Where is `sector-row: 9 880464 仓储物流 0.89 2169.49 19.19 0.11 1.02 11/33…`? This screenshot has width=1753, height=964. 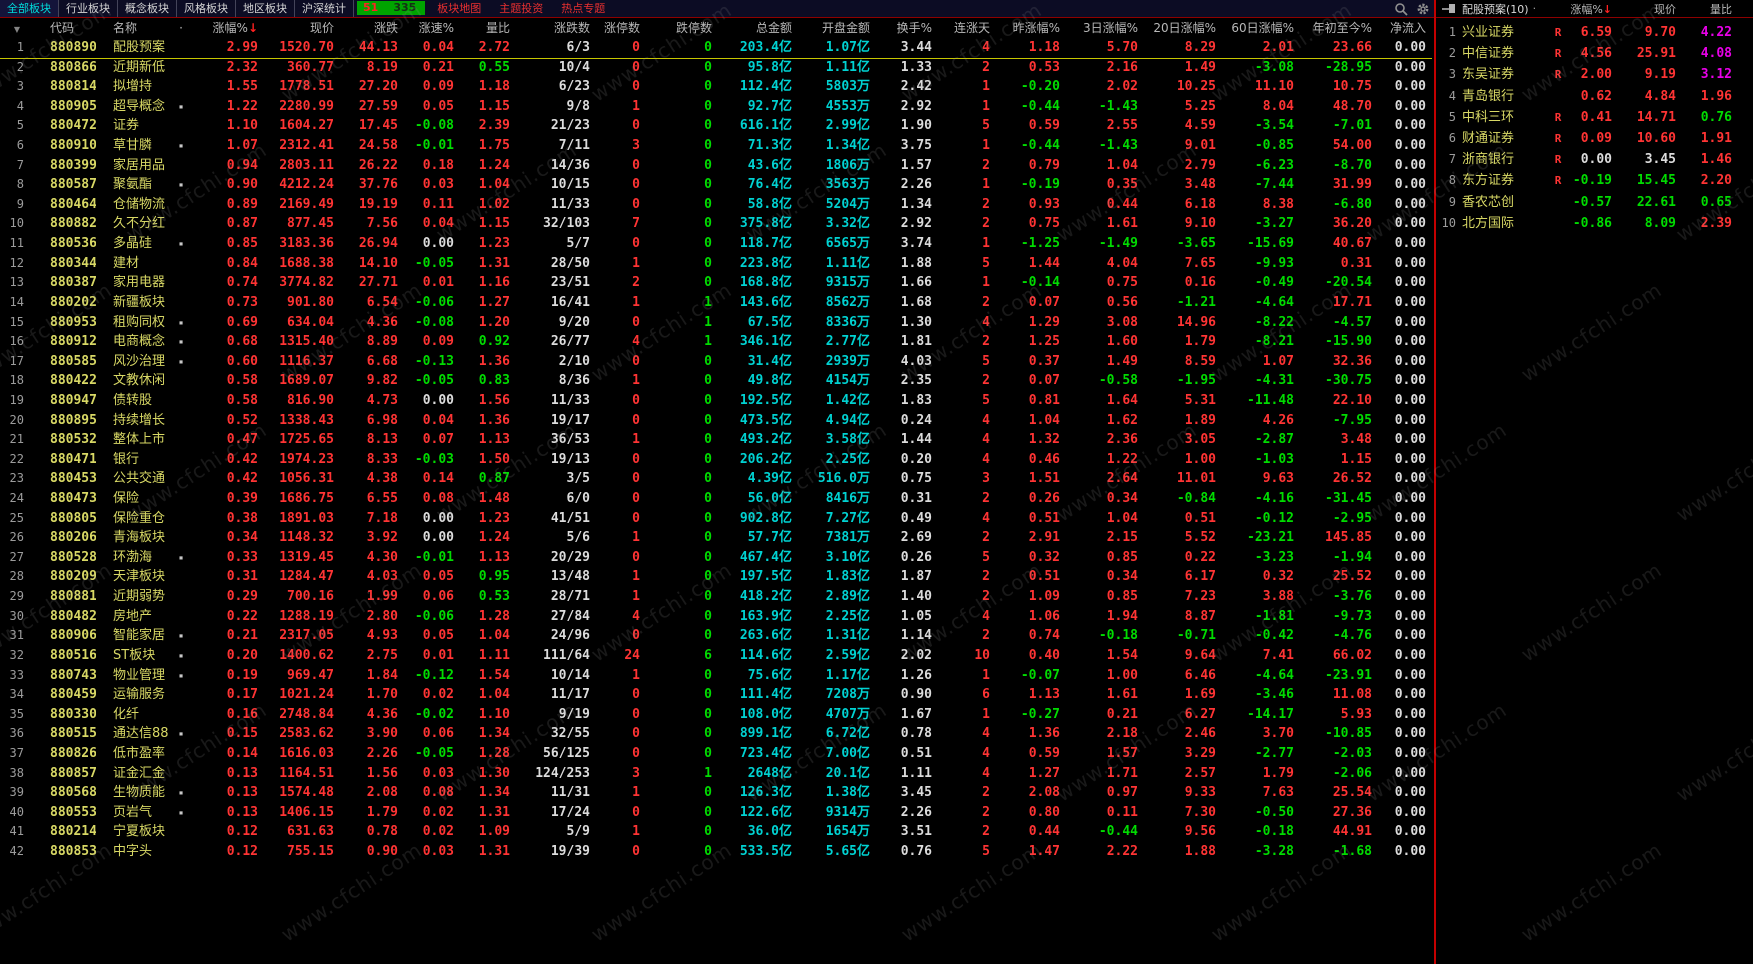
sector-row: 9 880464 仓储物流 0.89 2169.49 19.19 0.11 1.02 11/33… is located at coordinates (716, 205).